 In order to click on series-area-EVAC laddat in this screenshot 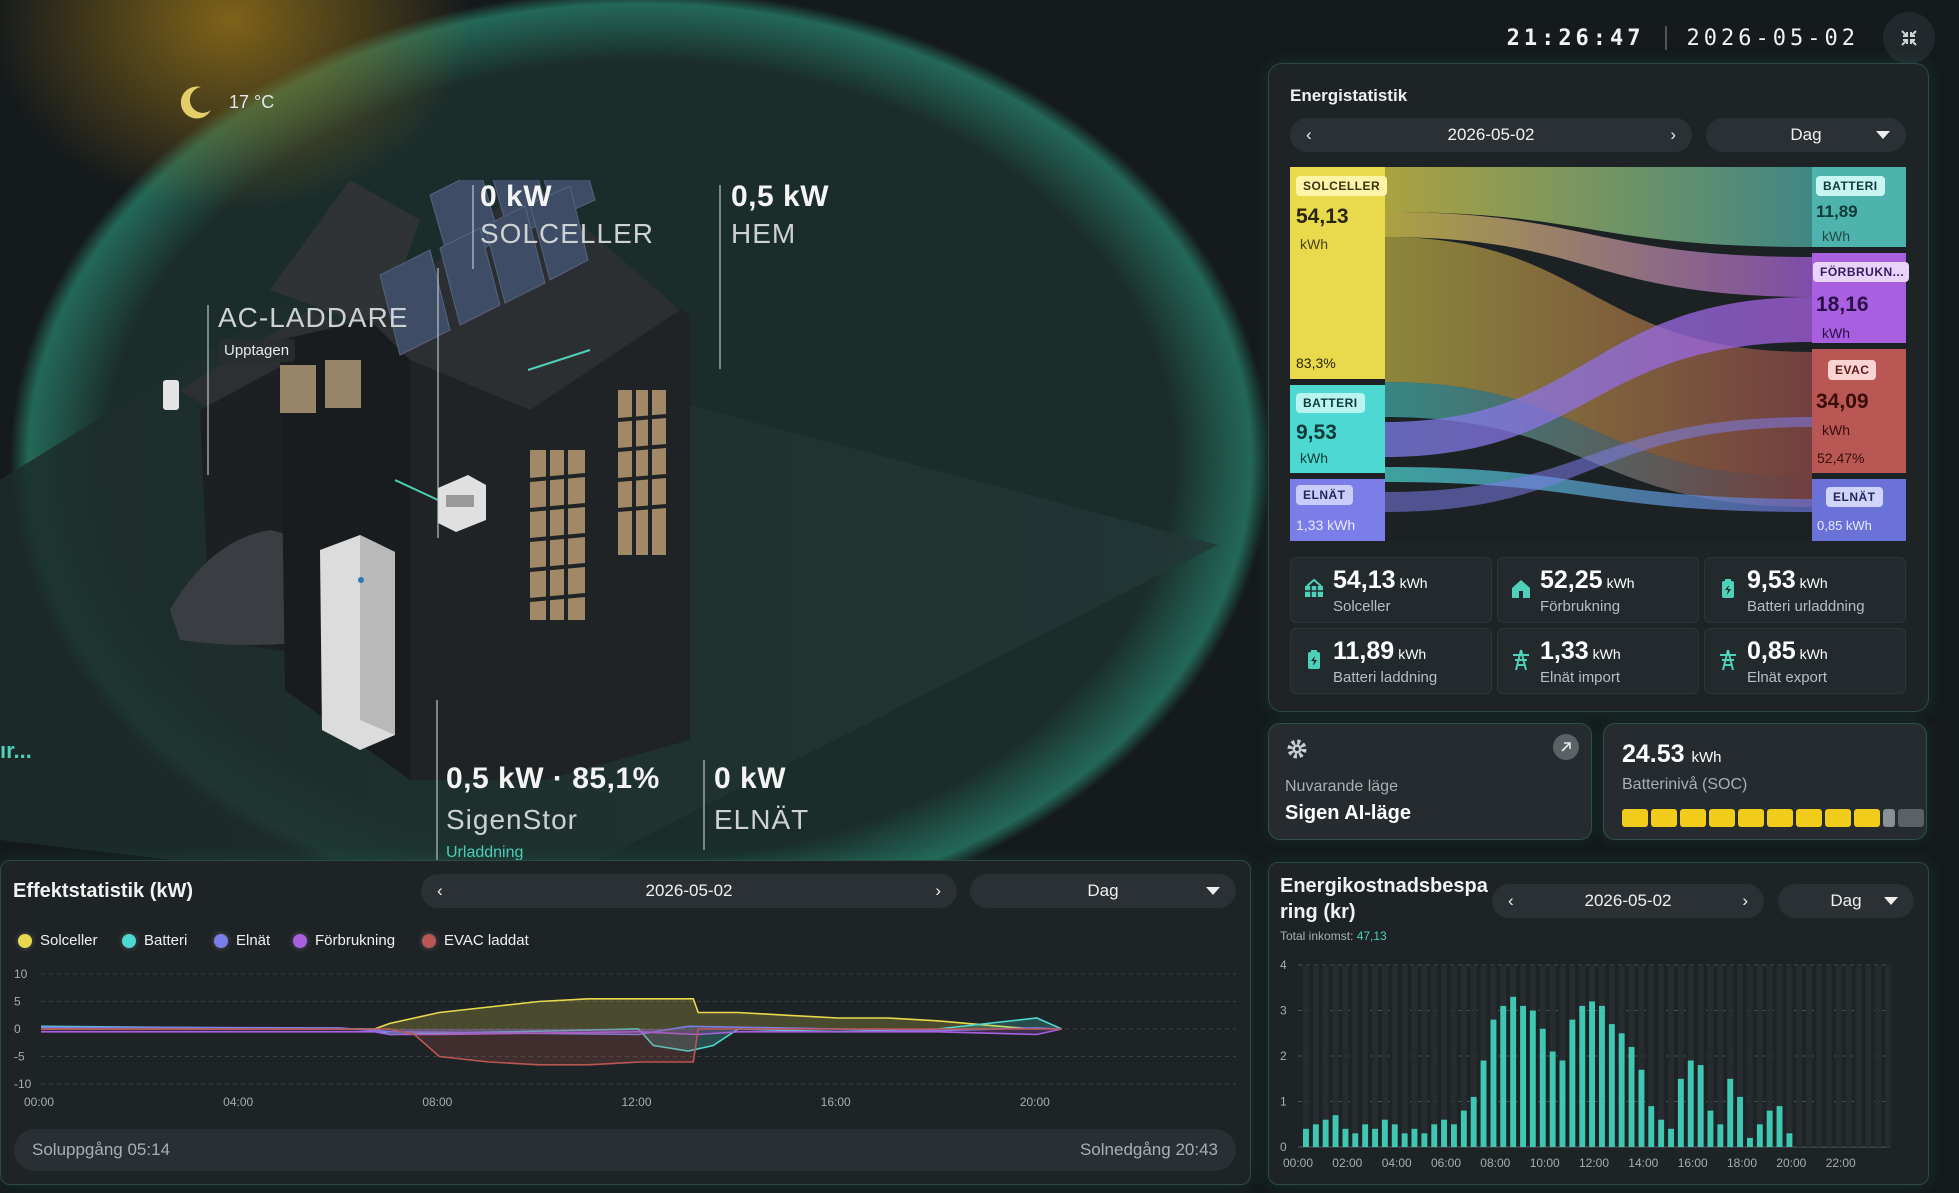, I will do `click(551, 1047)`.